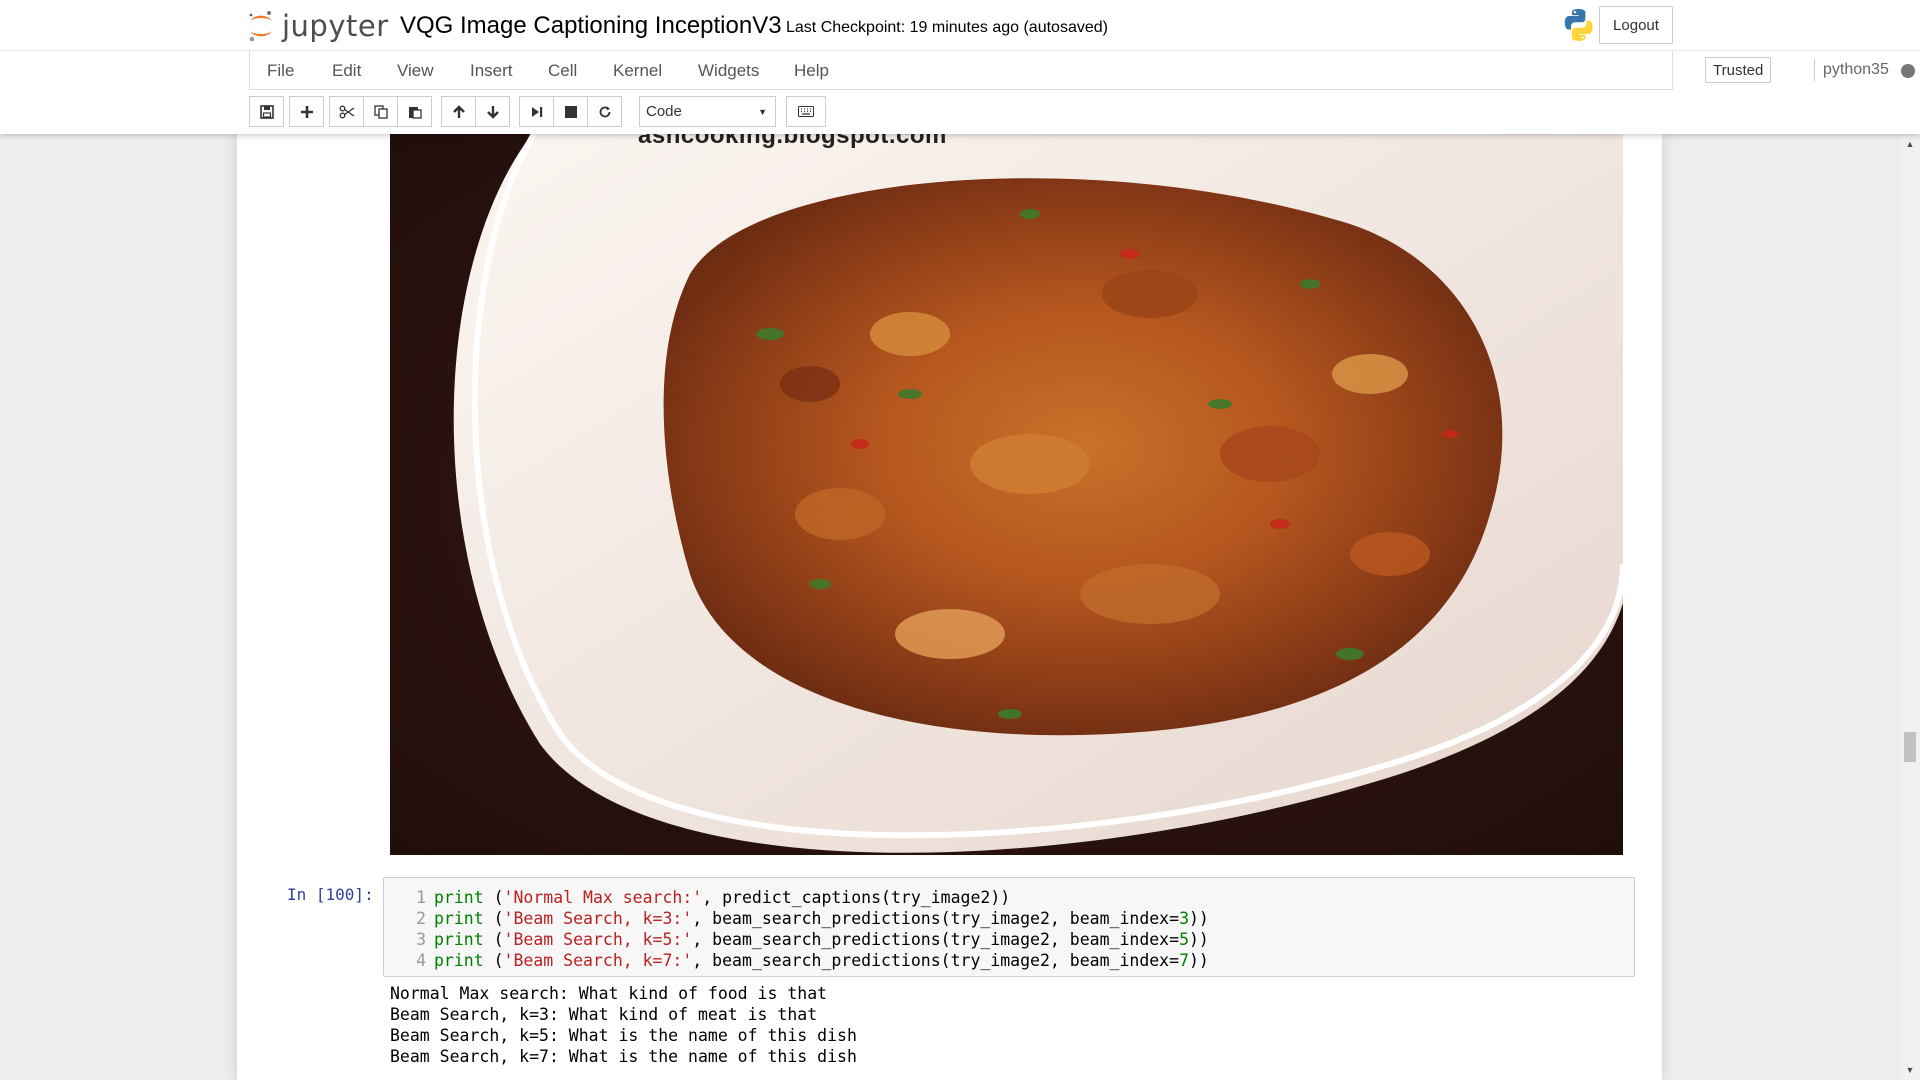  Describe the element at coordinates (1814, 70) in the screenshot. I see `kernel-separator` at that location.